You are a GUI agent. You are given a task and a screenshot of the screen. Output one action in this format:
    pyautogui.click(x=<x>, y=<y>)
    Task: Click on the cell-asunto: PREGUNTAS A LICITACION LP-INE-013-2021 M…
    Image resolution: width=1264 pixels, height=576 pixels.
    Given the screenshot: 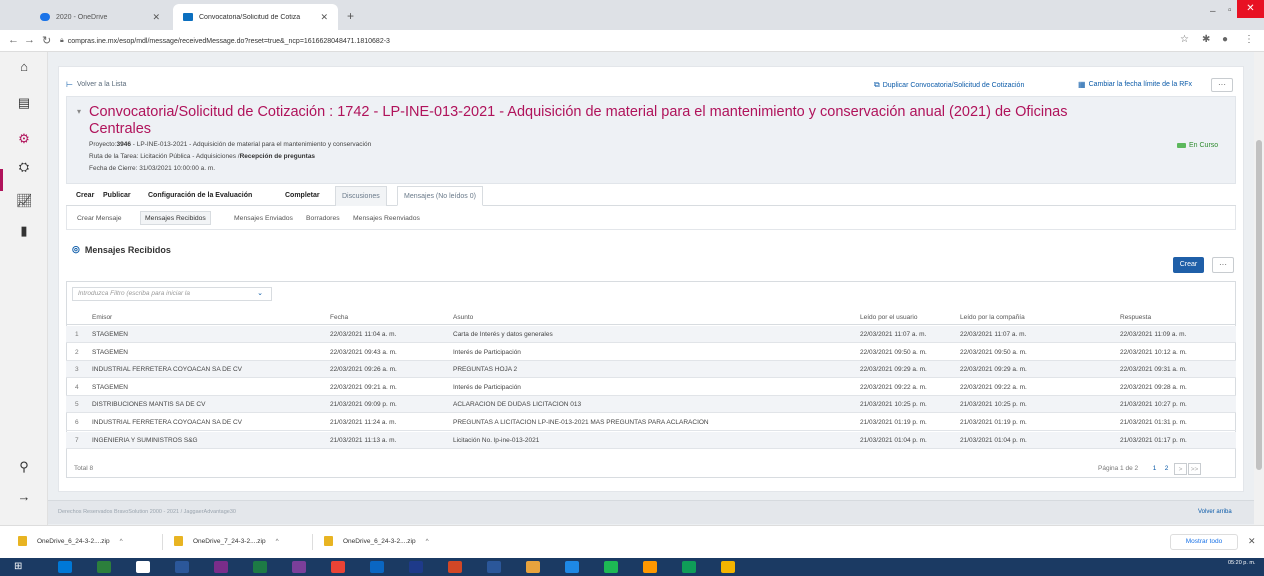 What is the action you would take?
    pyautogui.click(x=581, y=422)
    